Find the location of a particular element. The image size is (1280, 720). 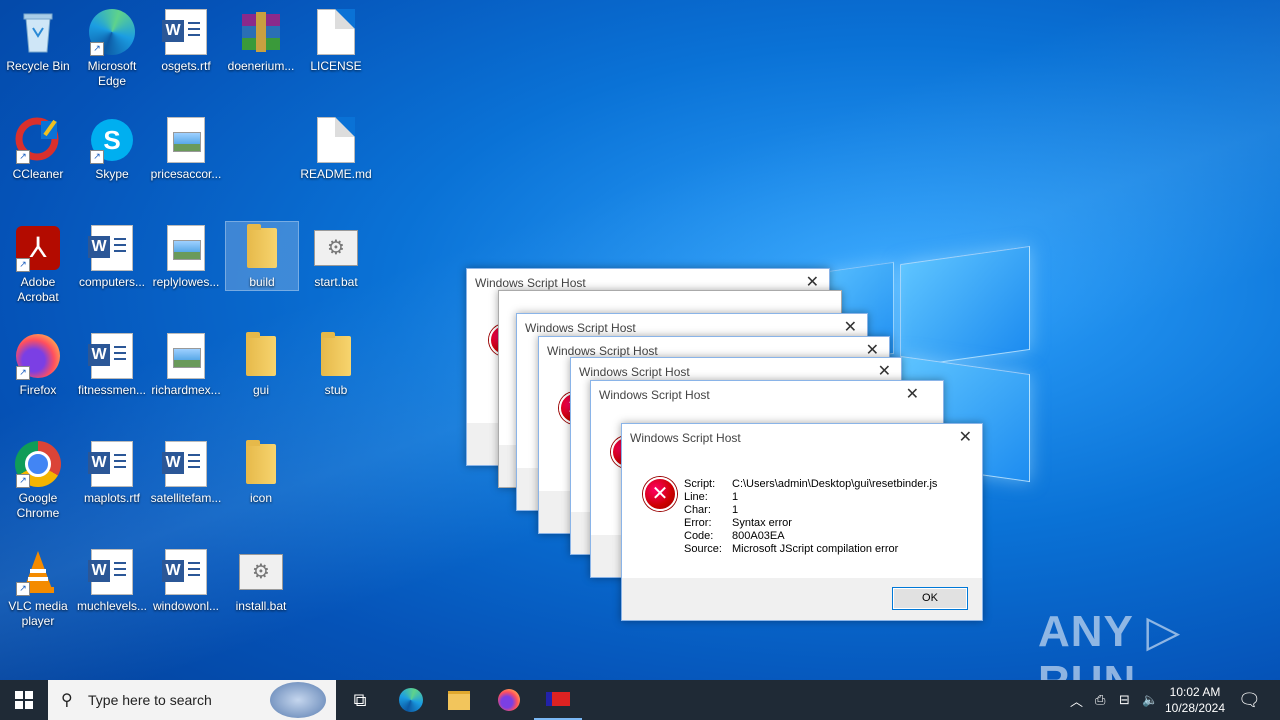

file-explorer-icon is located at coordinates (459, 700).